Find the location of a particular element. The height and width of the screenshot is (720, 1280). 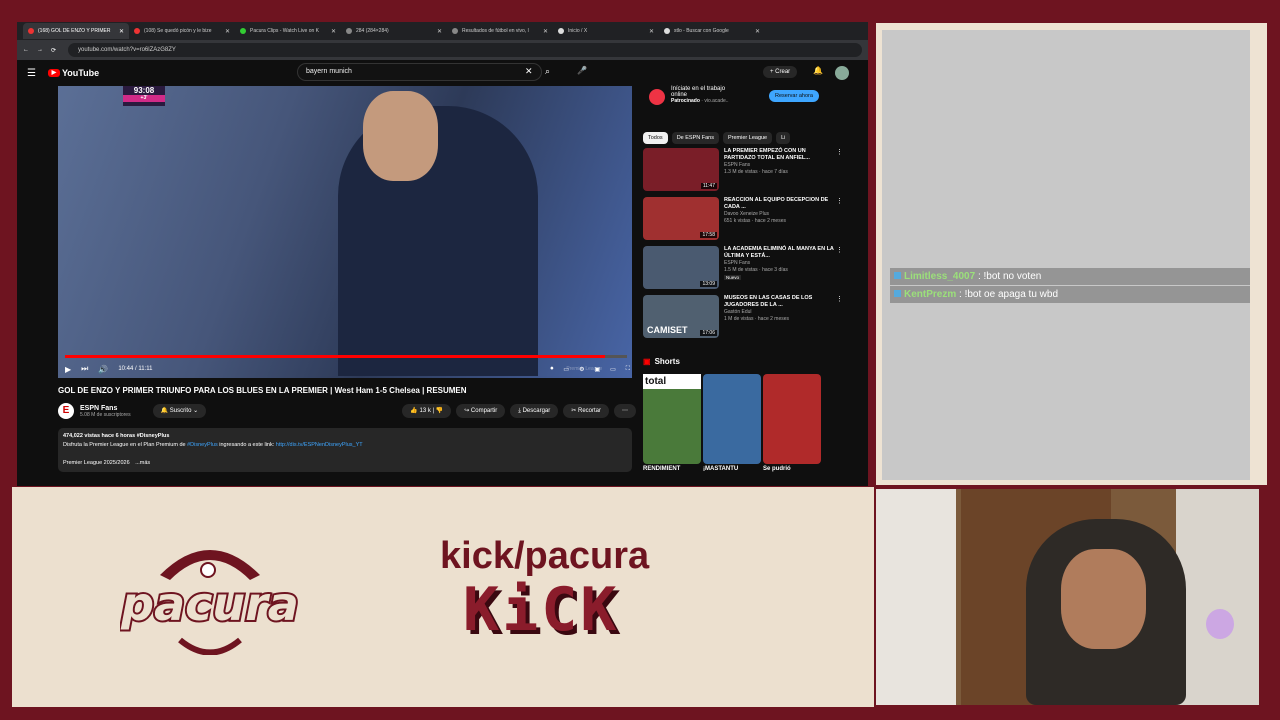

browser-tab: (108) Se quedó picón y le bize ✕ is located at coordinates (182, 31).